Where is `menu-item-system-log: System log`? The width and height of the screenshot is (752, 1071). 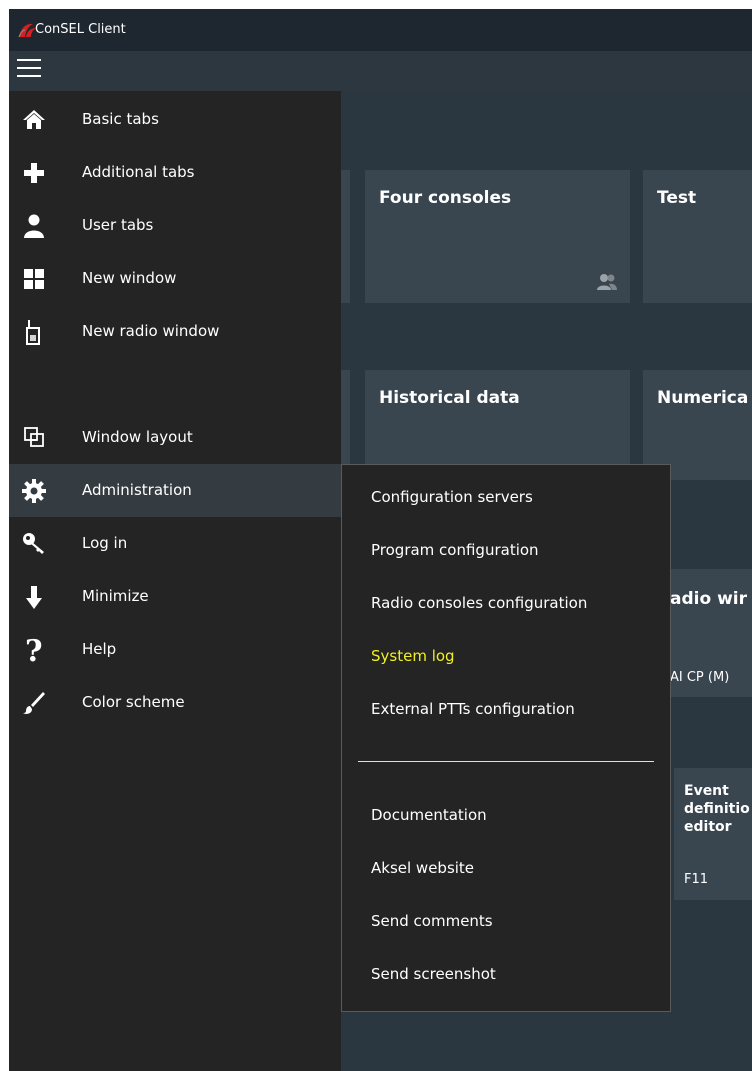 menu-item-system-log: System log is located at coordinates (506, 656).